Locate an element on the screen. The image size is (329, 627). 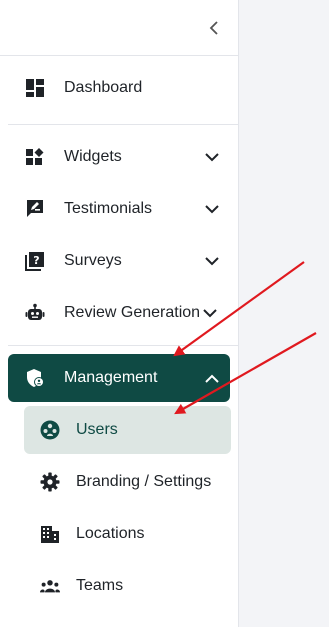
sidebar-subitem-locations: Locations is located at coordinates (127, 534).